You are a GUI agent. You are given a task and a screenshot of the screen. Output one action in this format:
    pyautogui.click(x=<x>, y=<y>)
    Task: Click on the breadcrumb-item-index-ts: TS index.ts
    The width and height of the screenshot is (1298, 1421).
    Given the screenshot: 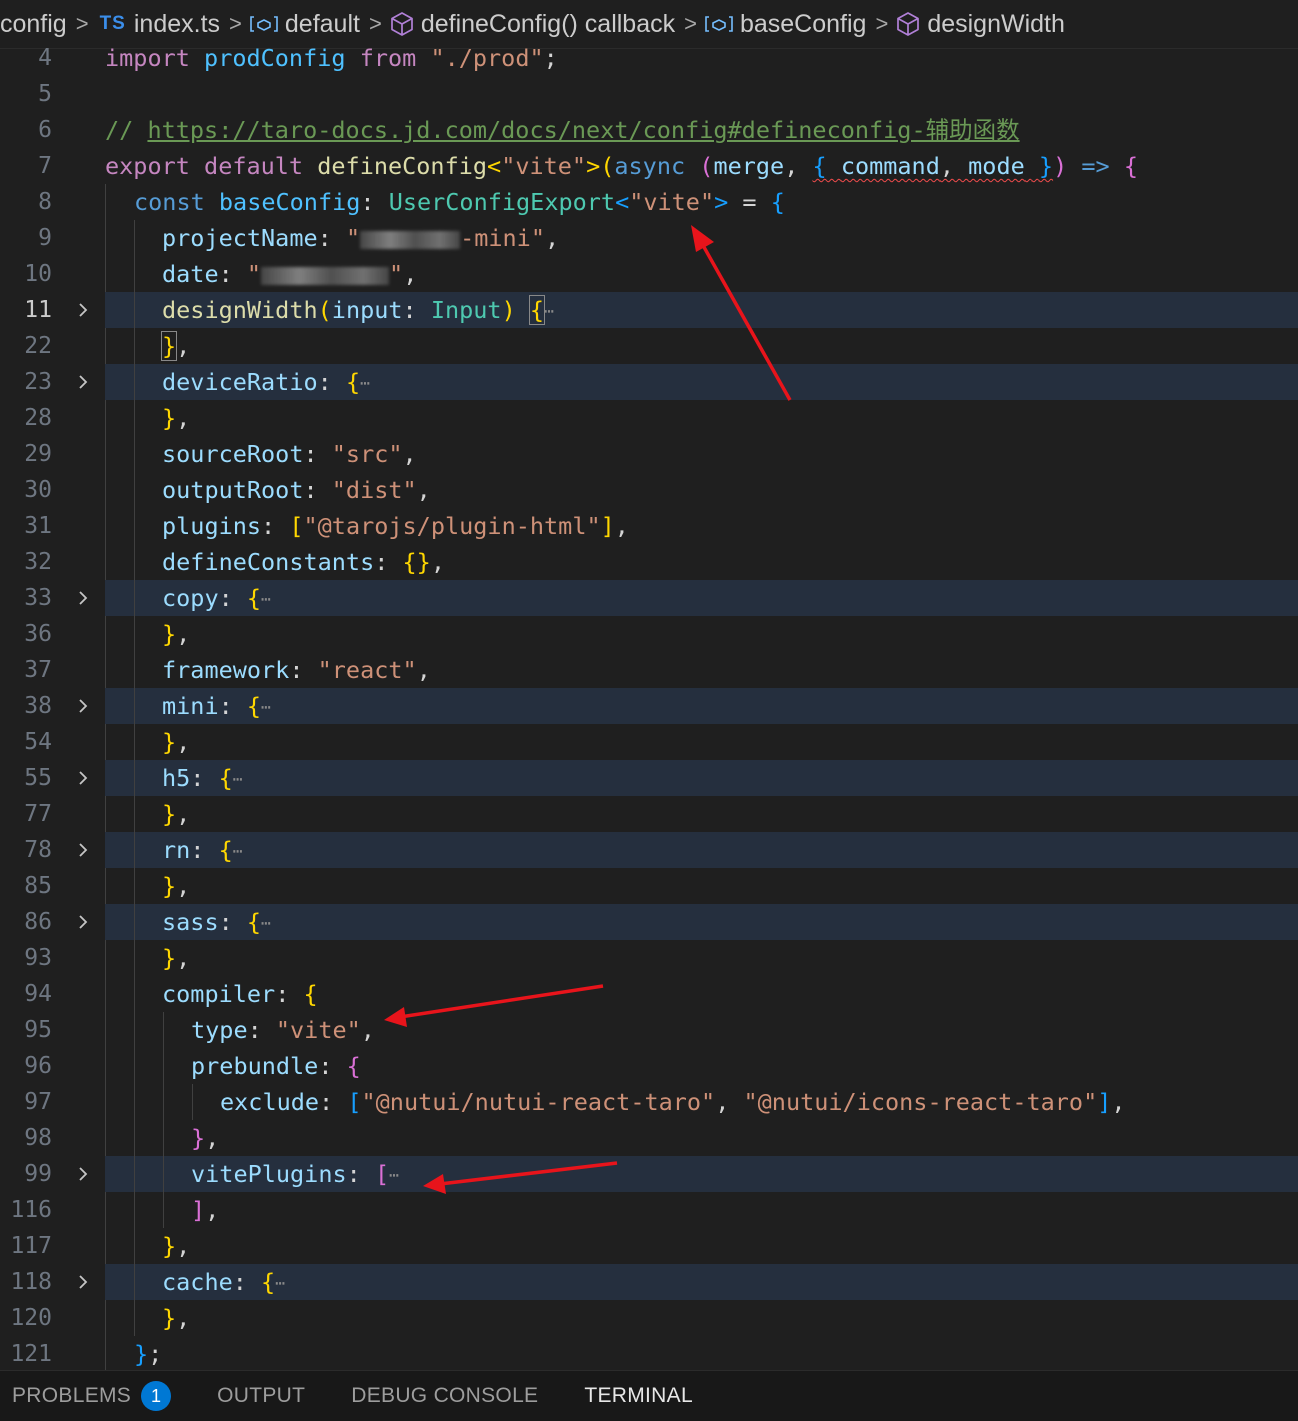 What is the action you would take?
    pyautogui.click(x=158, y=24)
    